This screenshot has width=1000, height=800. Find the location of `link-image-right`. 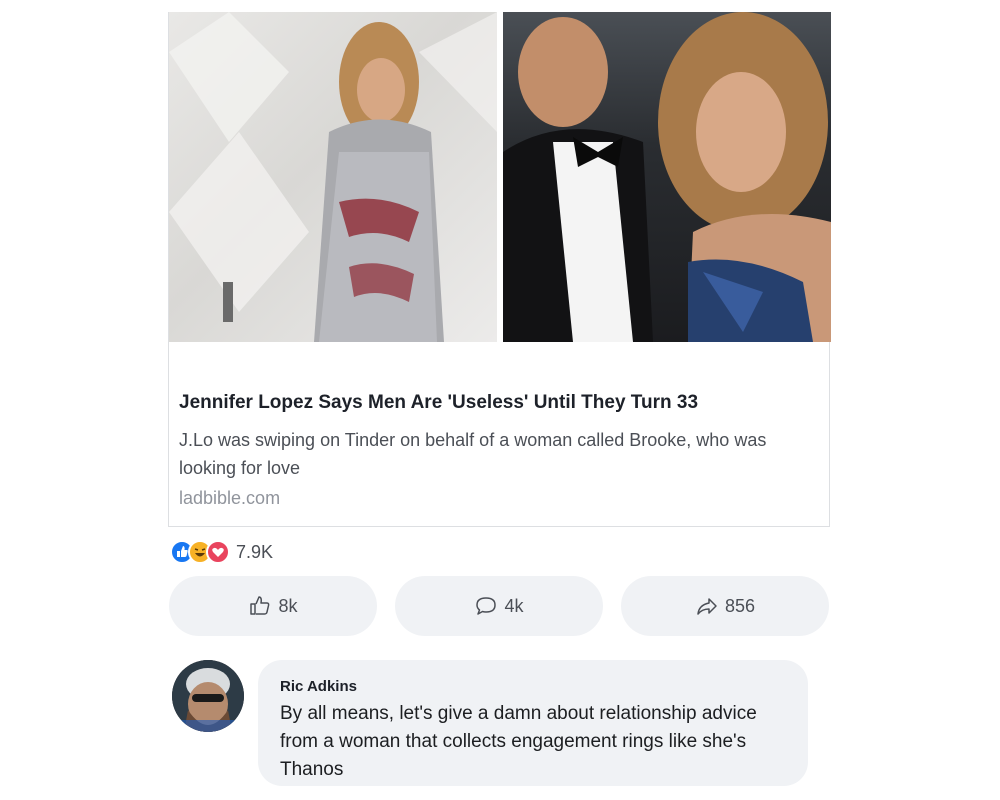

link-image-right is located at coordinates (667, 177).